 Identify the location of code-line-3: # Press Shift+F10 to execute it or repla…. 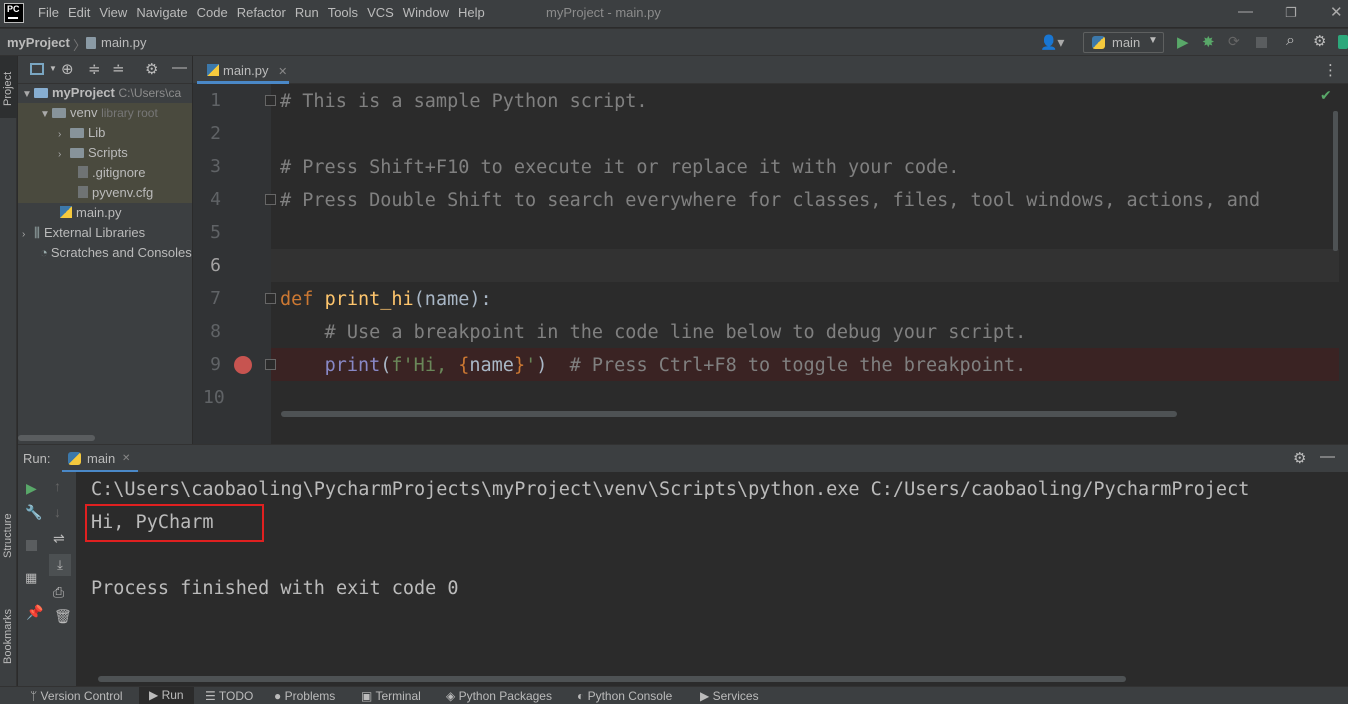
(619, 167).